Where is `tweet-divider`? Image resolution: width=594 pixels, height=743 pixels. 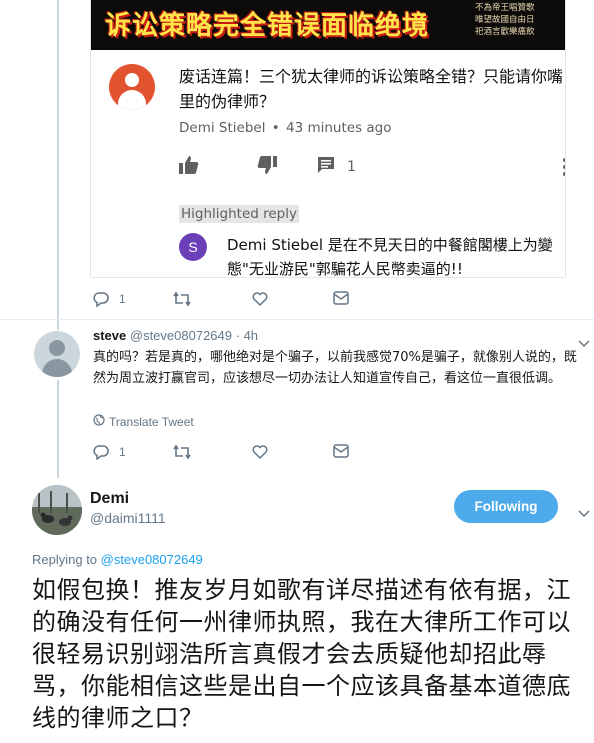
tweet-divider is located at coordinates (297, 319).